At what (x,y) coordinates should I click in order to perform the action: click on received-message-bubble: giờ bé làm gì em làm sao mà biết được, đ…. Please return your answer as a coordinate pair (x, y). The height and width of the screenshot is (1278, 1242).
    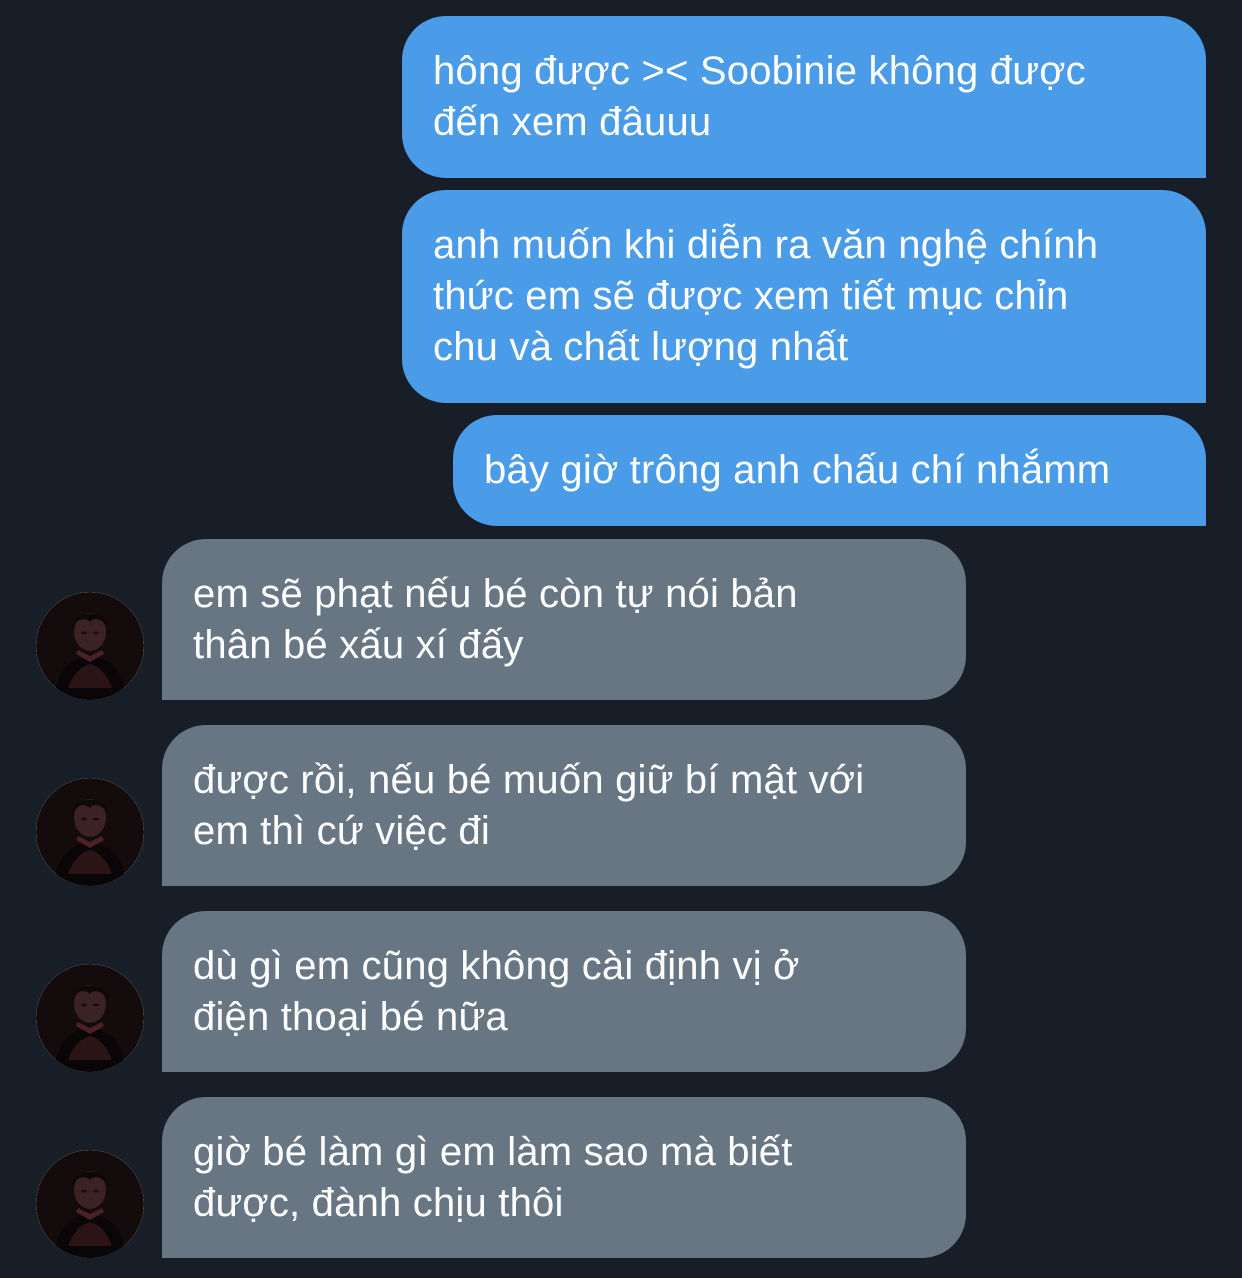
    Looking at the image, I should click on (564, 1177).